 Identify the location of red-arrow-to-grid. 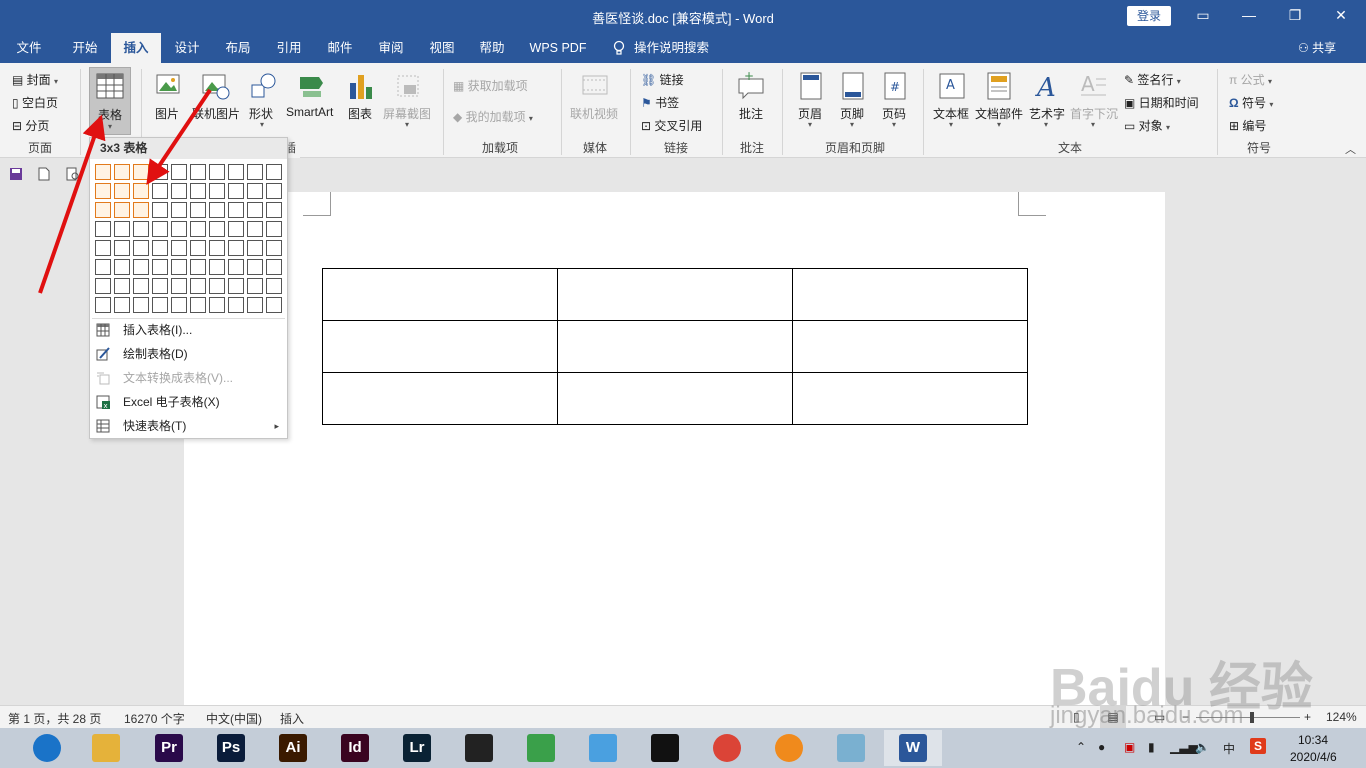
(179, 136).